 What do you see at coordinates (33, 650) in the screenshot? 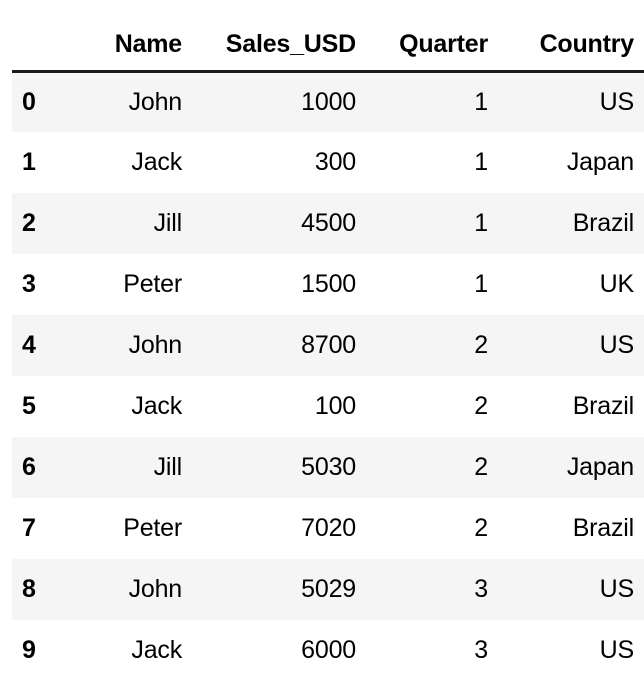
I see `row-index-label: 9` at bounding box center [33, 650].